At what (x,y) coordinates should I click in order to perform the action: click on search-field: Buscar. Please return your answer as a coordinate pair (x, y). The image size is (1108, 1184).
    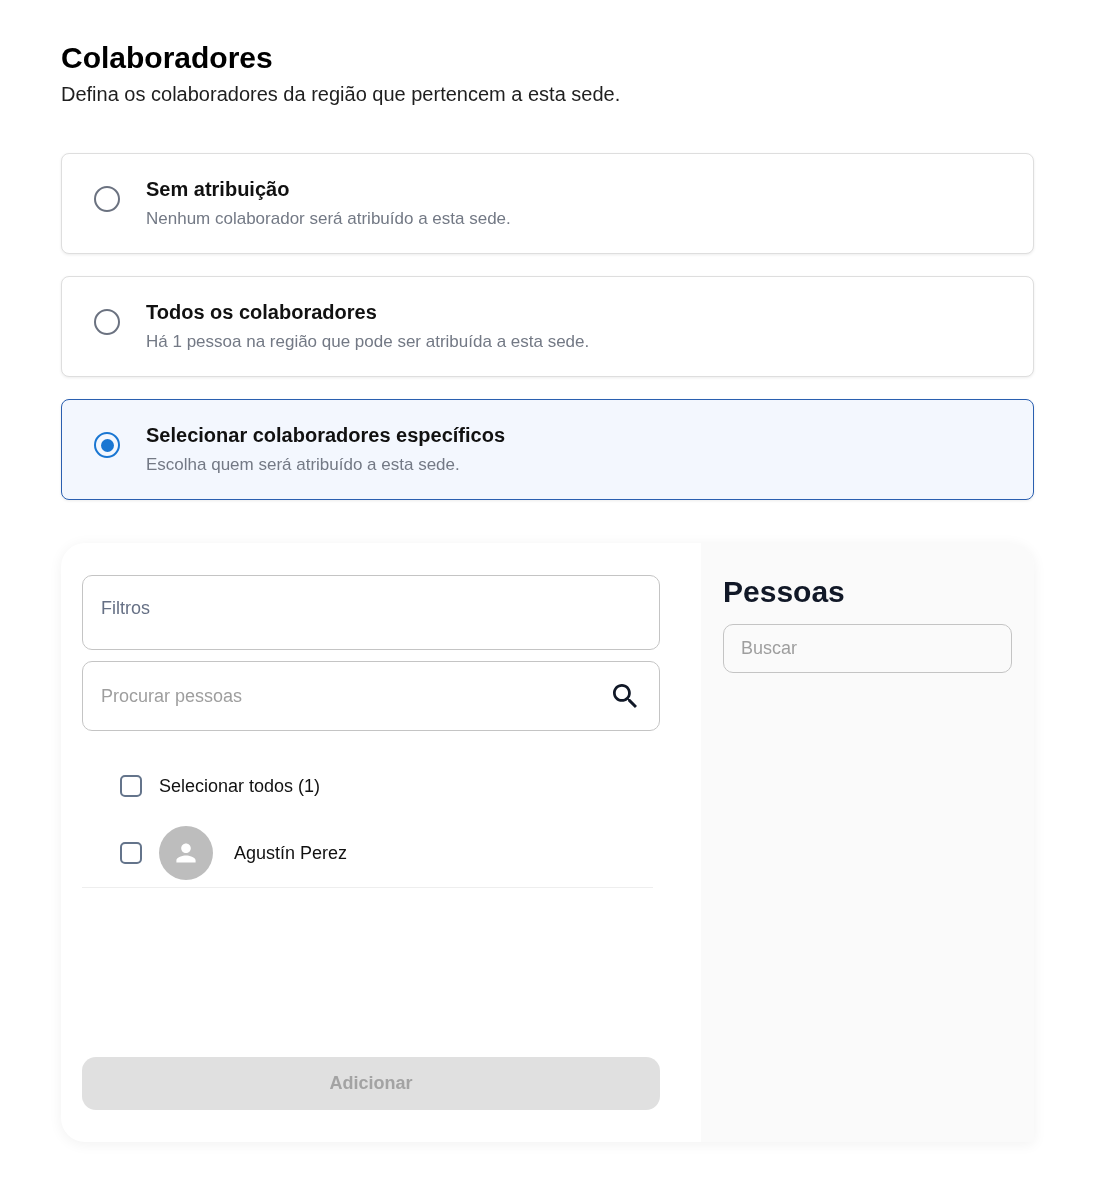
    Looking at the image, I should click on (867, 648).